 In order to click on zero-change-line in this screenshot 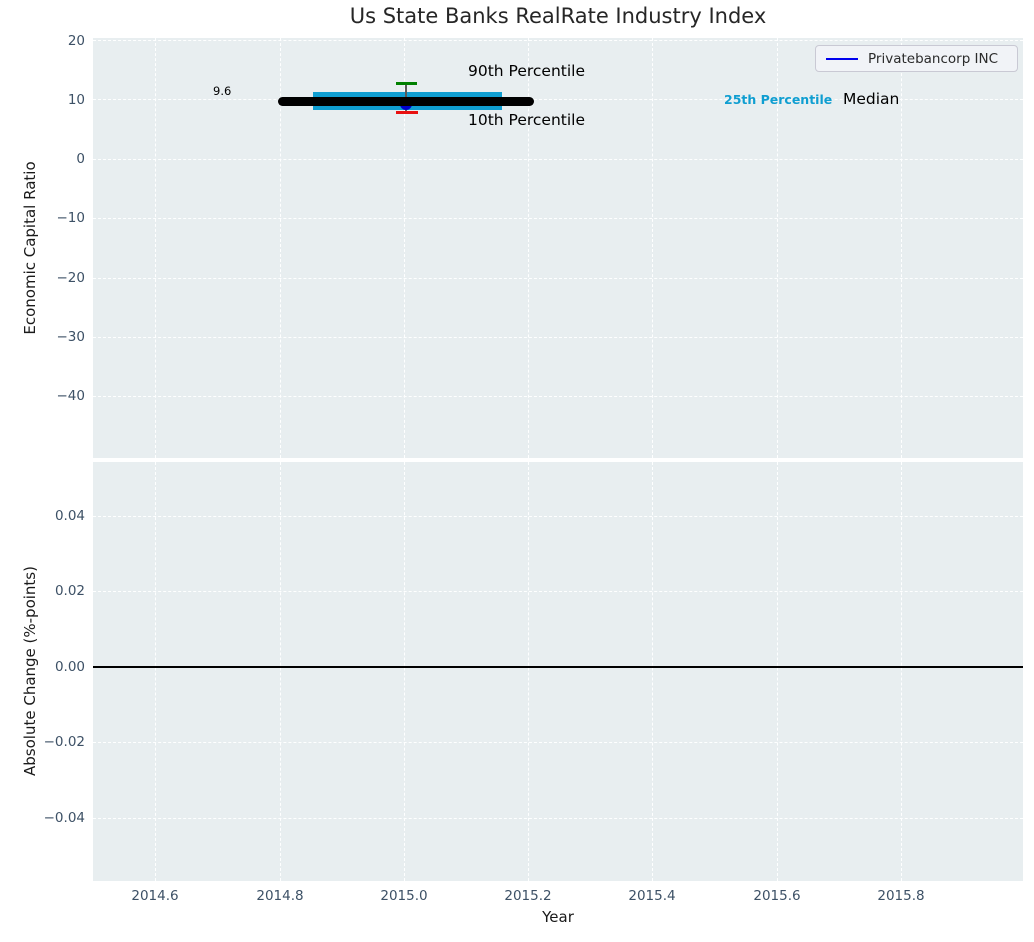, I will do `click(558, 667)`.